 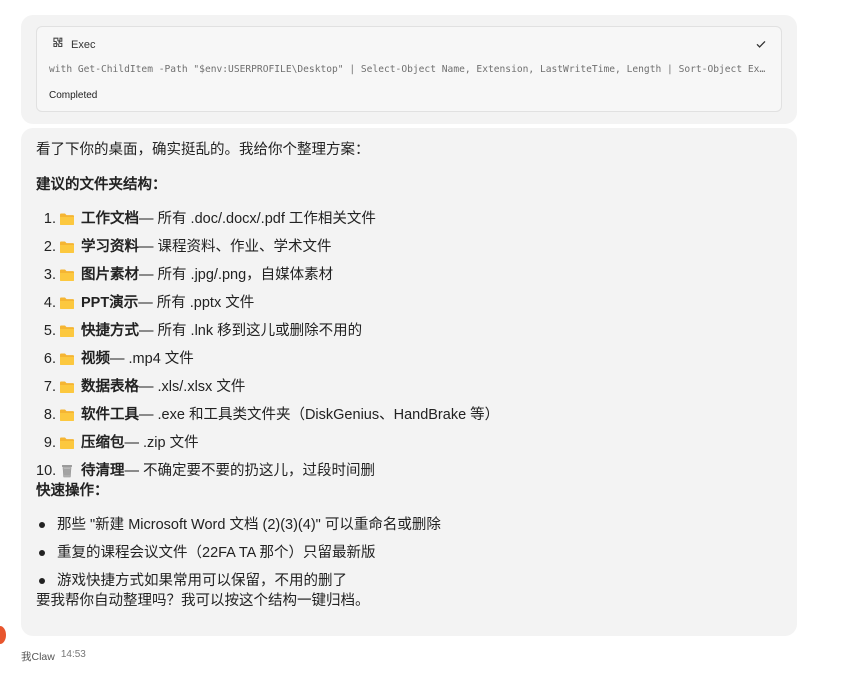 What do you see at coordinates (409, 303) in the screenshot?
I see `list-item: 4. PPT演示 — 所有 .pptx 文件` at bounding box center [409, 303].